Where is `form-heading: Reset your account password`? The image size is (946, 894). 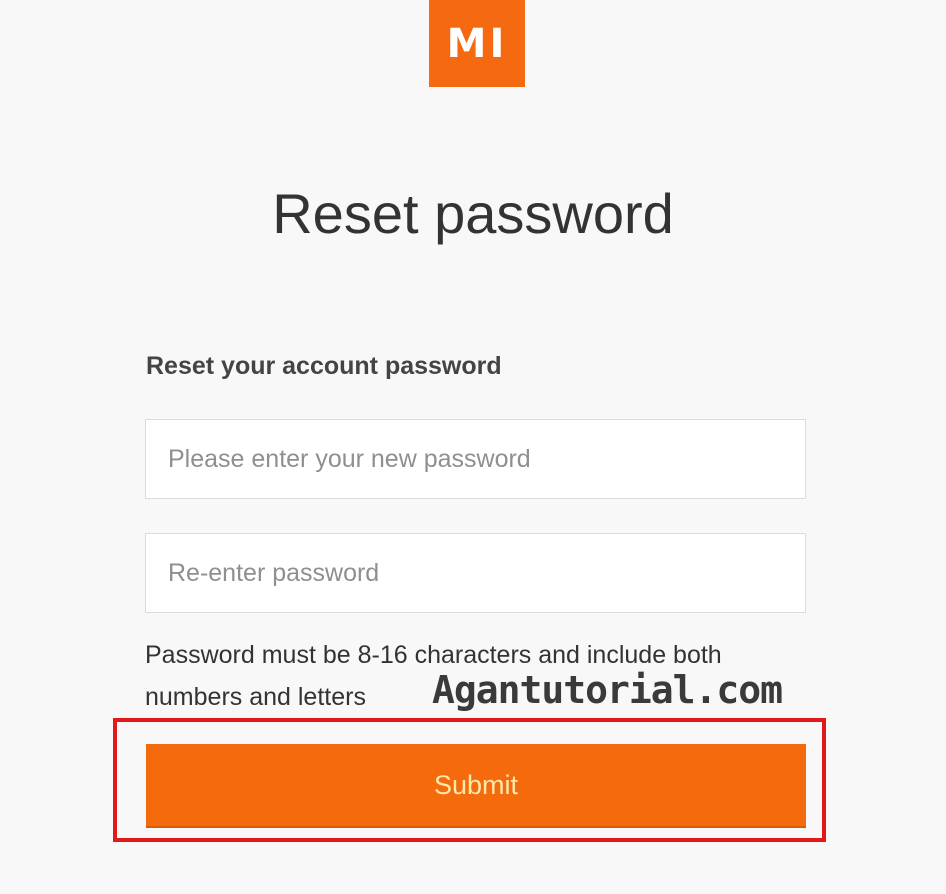
form-heading: Reset your account password is located at coordinates (324, 366).